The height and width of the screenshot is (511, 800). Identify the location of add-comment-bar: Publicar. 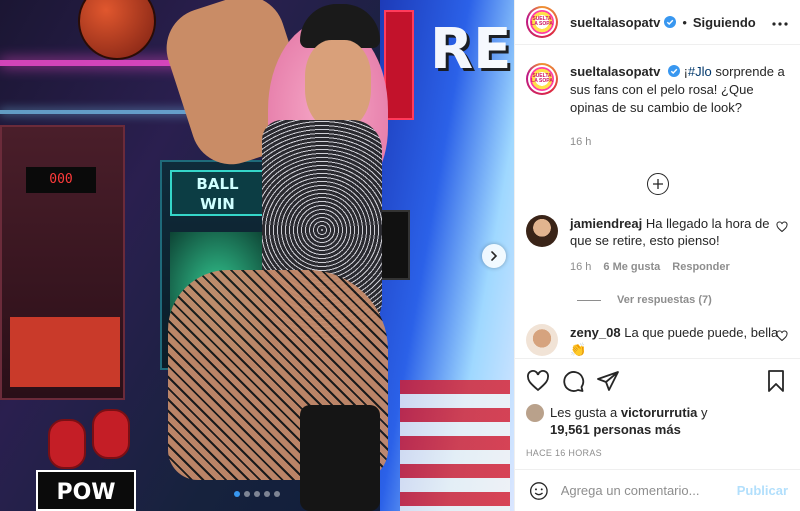
(657, 490).